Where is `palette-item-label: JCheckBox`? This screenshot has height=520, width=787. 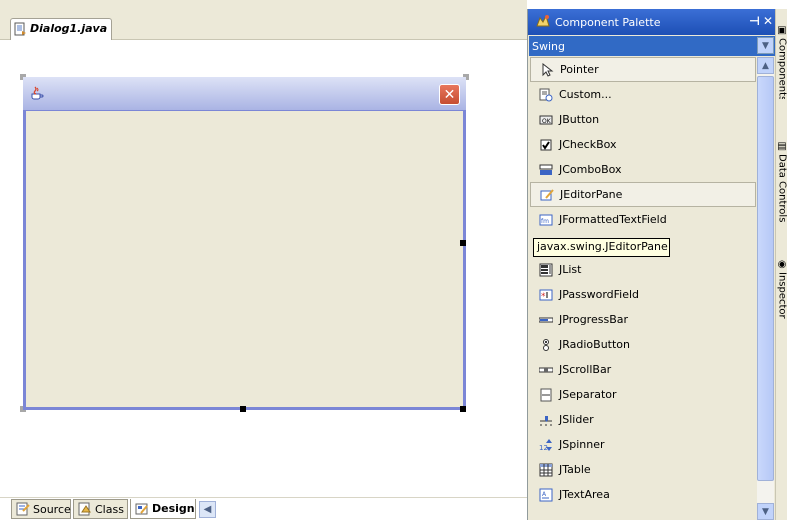
palette-item-label: JCheckBox is located at coordinates (588, 144).